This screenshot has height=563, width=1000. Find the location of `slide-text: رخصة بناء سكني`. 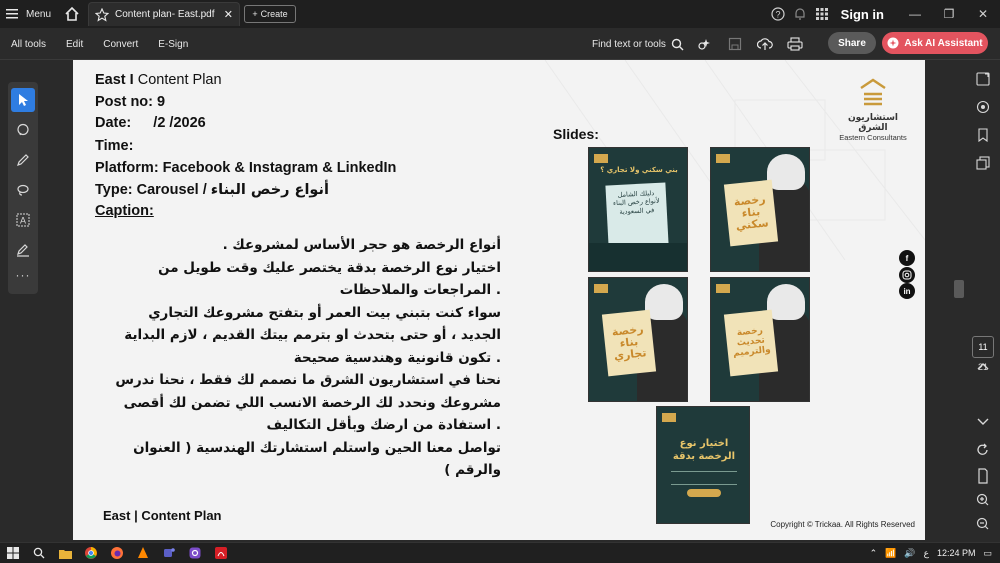

slide-text: رخصة بناء سكني is located at coordinates (751, 212).